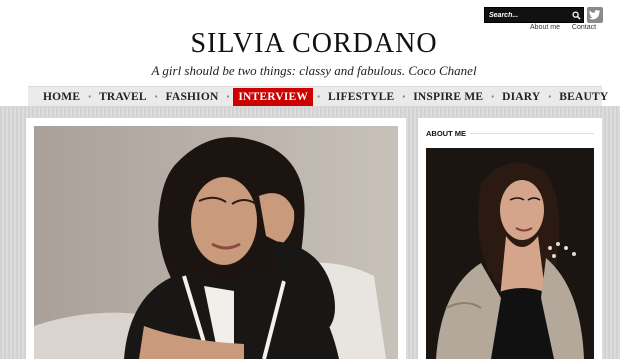 This screenshot has width=620, height=359. I want to click on nav-item-travel: TRAVEL, so click(123, 97).